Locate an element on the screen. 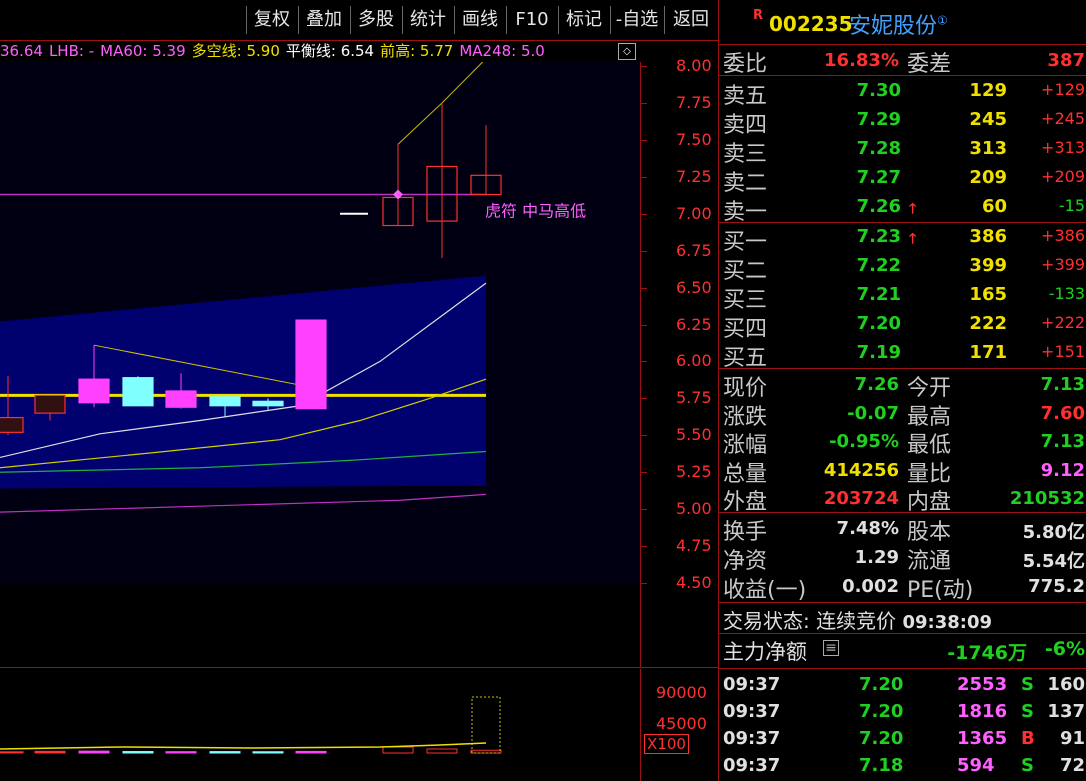  tick-count: 72 is located at coordinates (1072, 765).